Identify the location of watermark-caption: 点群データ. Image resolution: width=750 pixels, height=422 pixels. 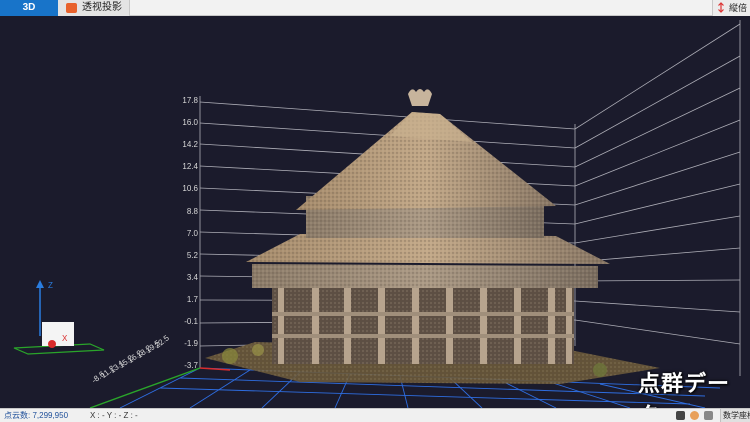
(684, 390).